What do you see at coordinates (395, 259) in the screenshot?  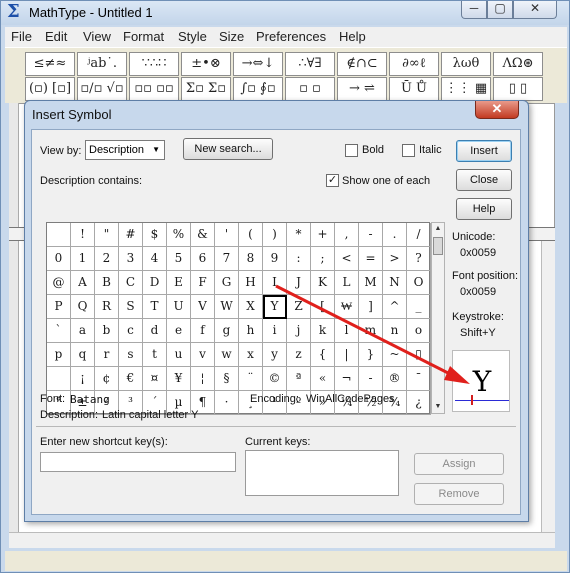 I see `symbol-cell: >` at bounding box center [395, 259].